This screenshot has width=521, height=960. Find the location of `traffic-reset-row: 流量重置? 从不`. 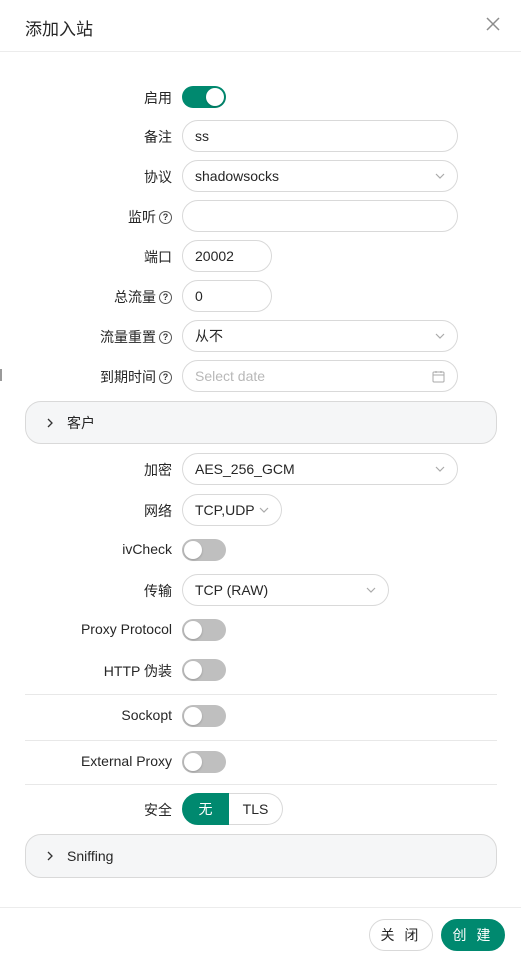

traffic-reset-row: 流量重置? 从不 is located at coordinates (260, 336).